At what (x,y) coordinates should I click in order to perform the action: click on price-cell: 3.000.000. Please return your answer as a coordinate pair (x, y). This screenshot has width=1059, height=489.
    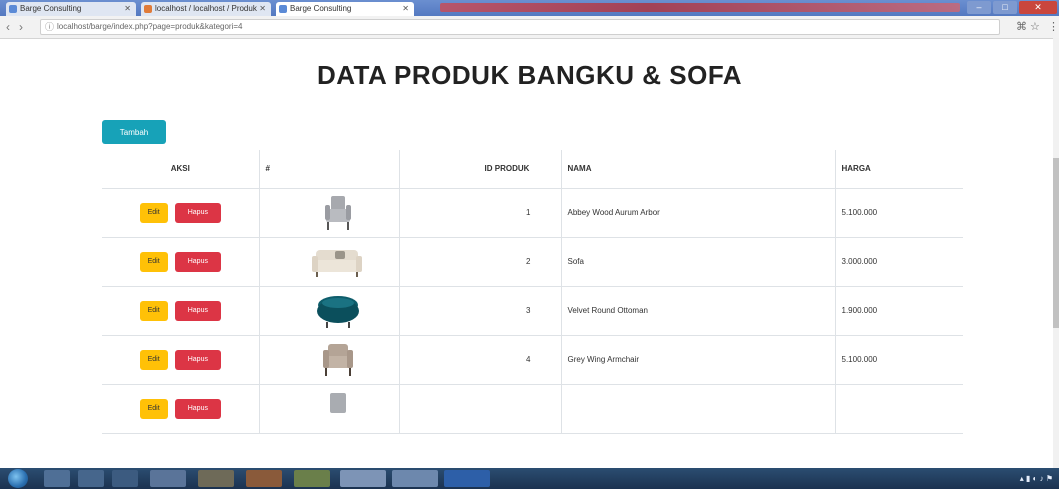
    Looking at the image, I should click on (899, 262).